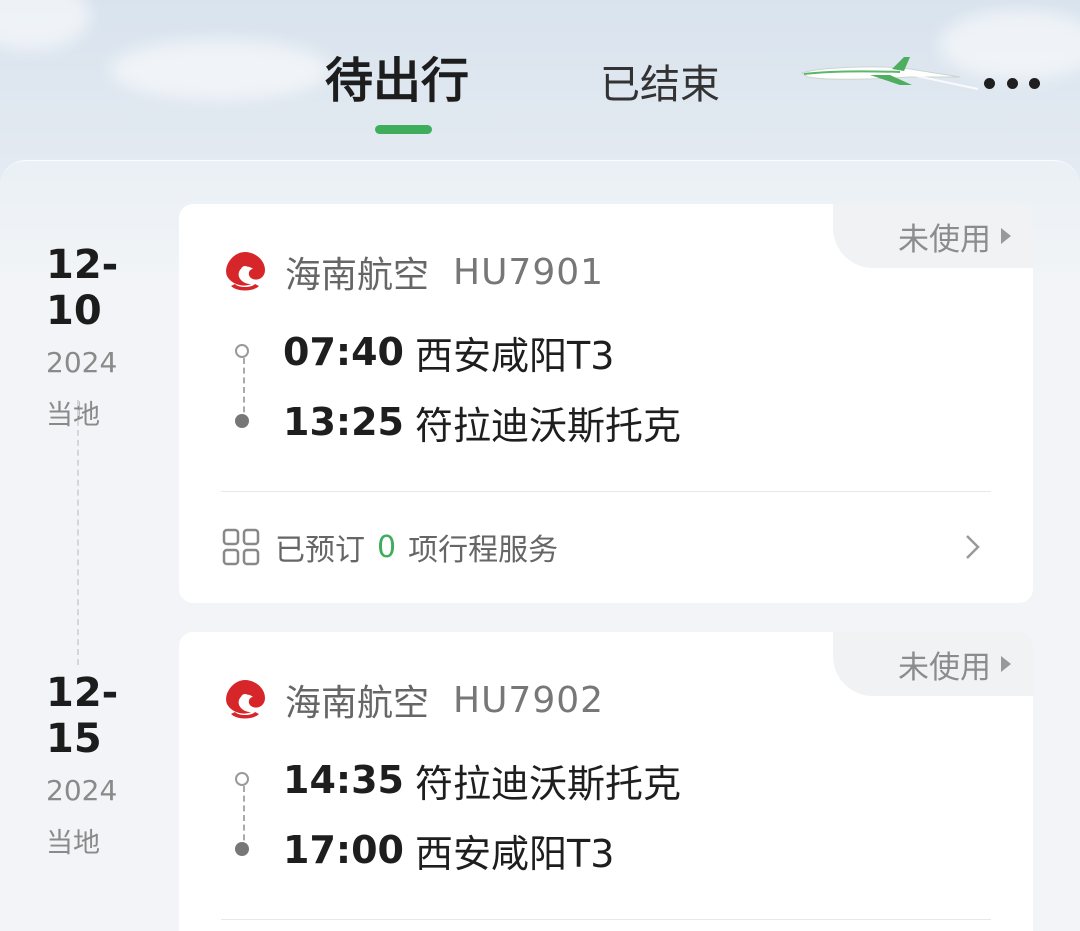 This screenshot has height=931, width=1080. Describe the element at coordinates (106, 765) in the screenshot. I see `trip-date: 12-15 2024 当地` at that location.